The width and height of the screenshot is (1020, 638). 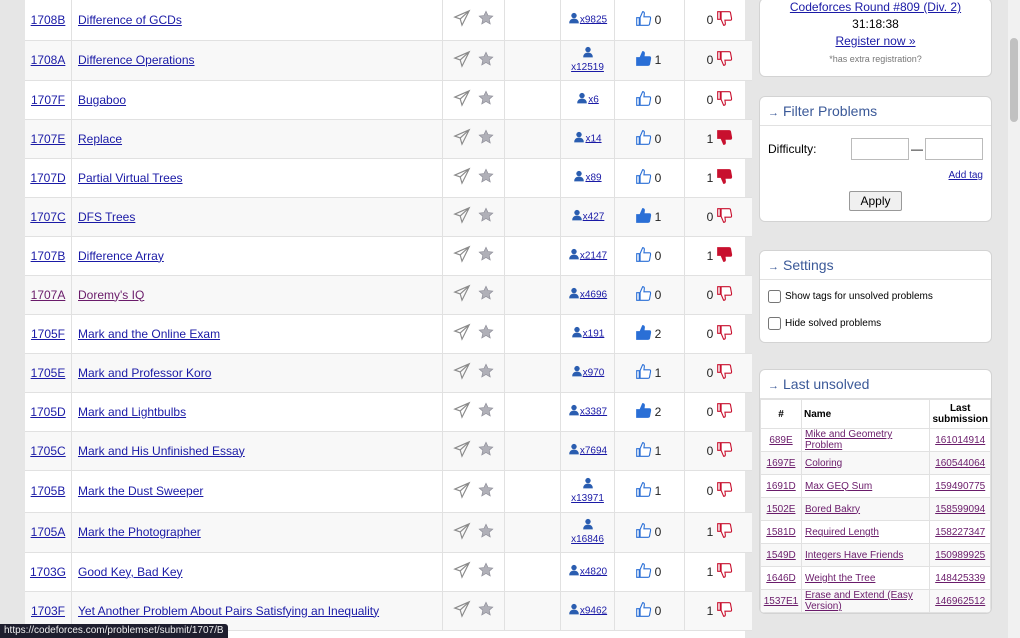 What do you see at coordinates (832, 509) in the screenshot?
I see `last-unsolved-name-link: Bored Bakry` at bounding box center [832, 509].